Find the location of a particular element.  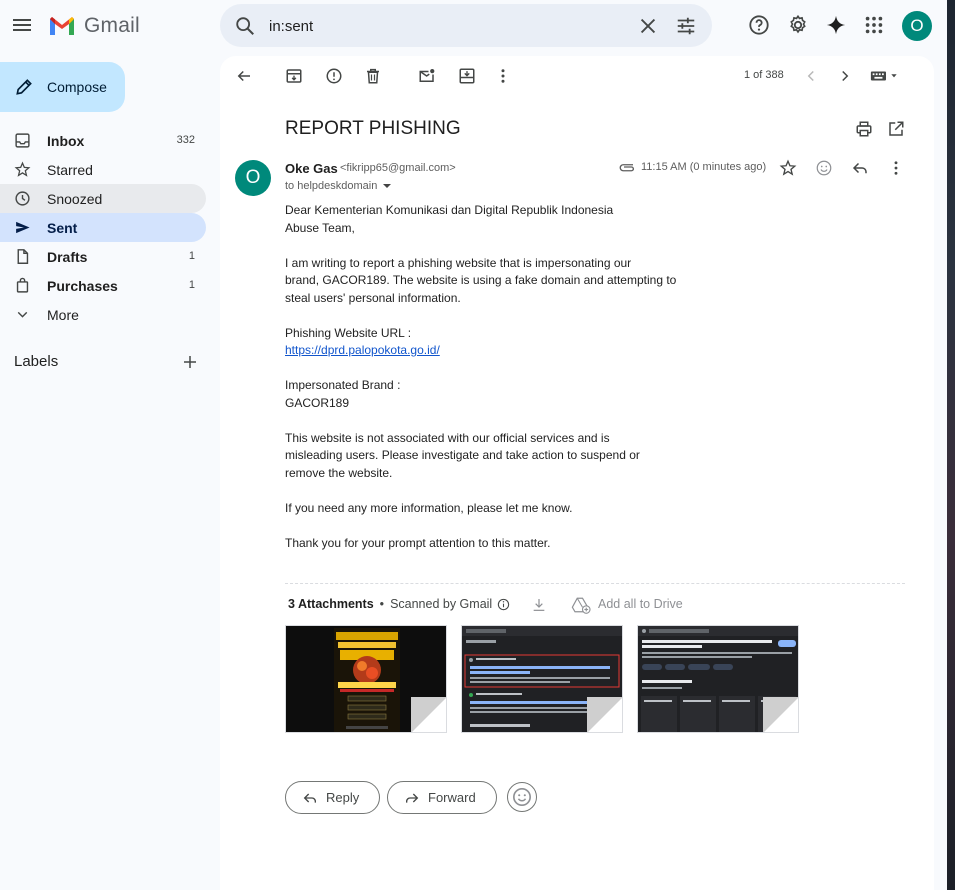

help-icon is located at coordinates (759, 25).